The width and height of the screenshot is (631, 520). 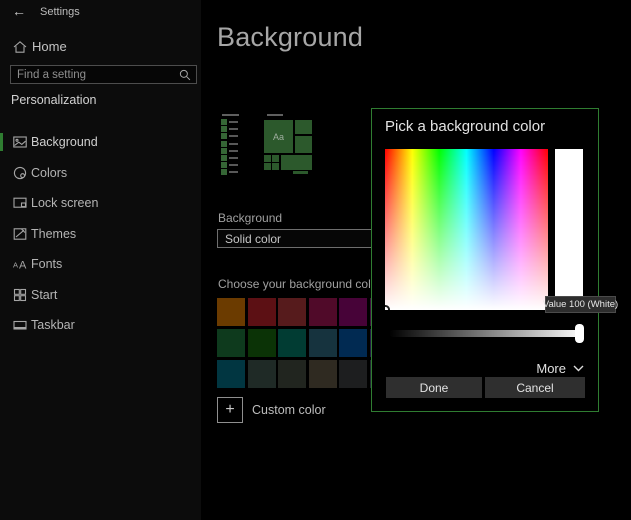 What do you see at coordinates (49, 46) in the screenshot?
I see `sidebar-item-label: Home` at bounding box center [49, 46].